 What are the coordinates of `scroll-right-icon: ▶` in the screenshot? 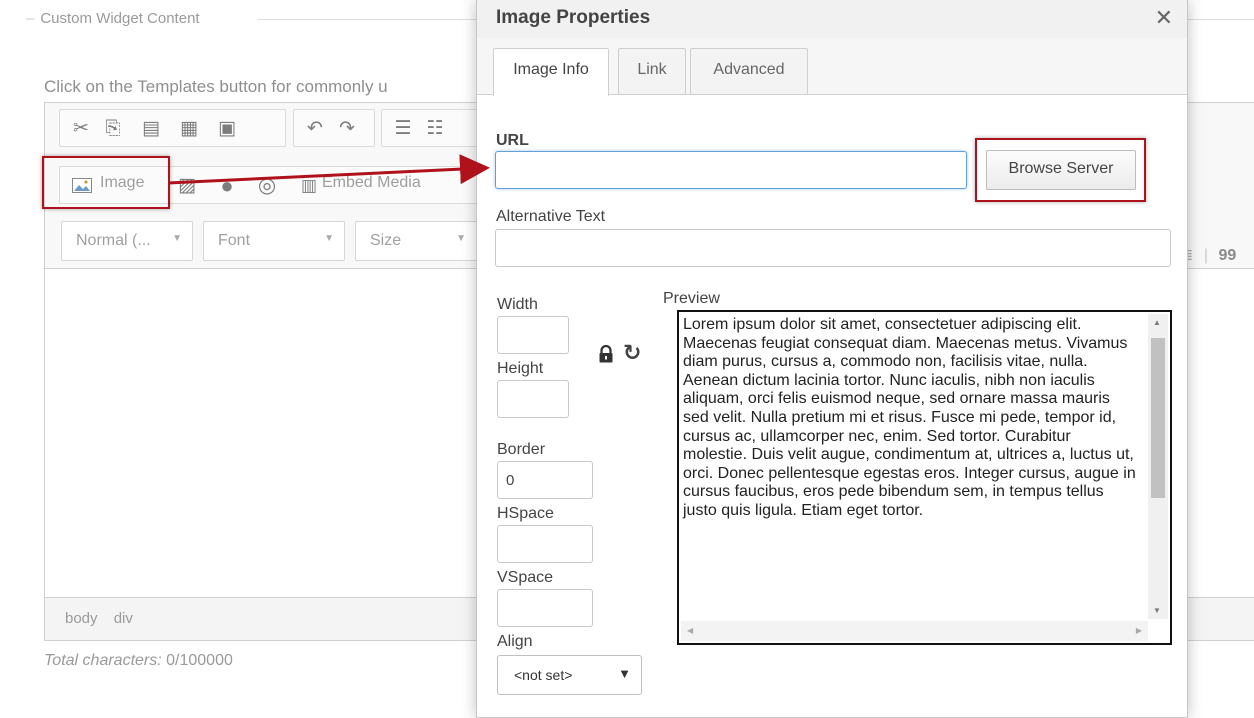 It's located at (1139, 630).